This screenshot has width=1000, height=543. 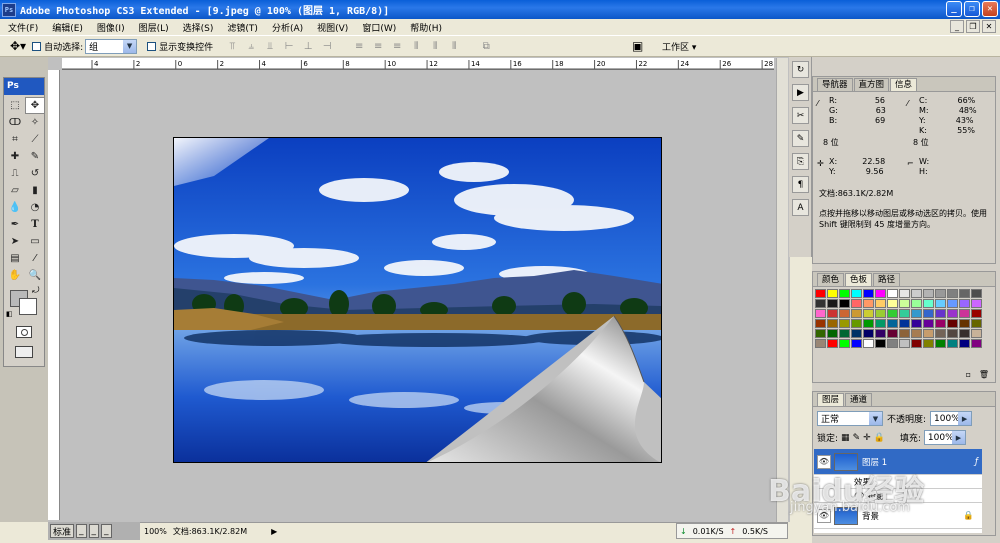 What do you see at coordinates (9, 314) in the screenshot?
I see `default-colors-icon: ◧` at bounding box center [9, 314].